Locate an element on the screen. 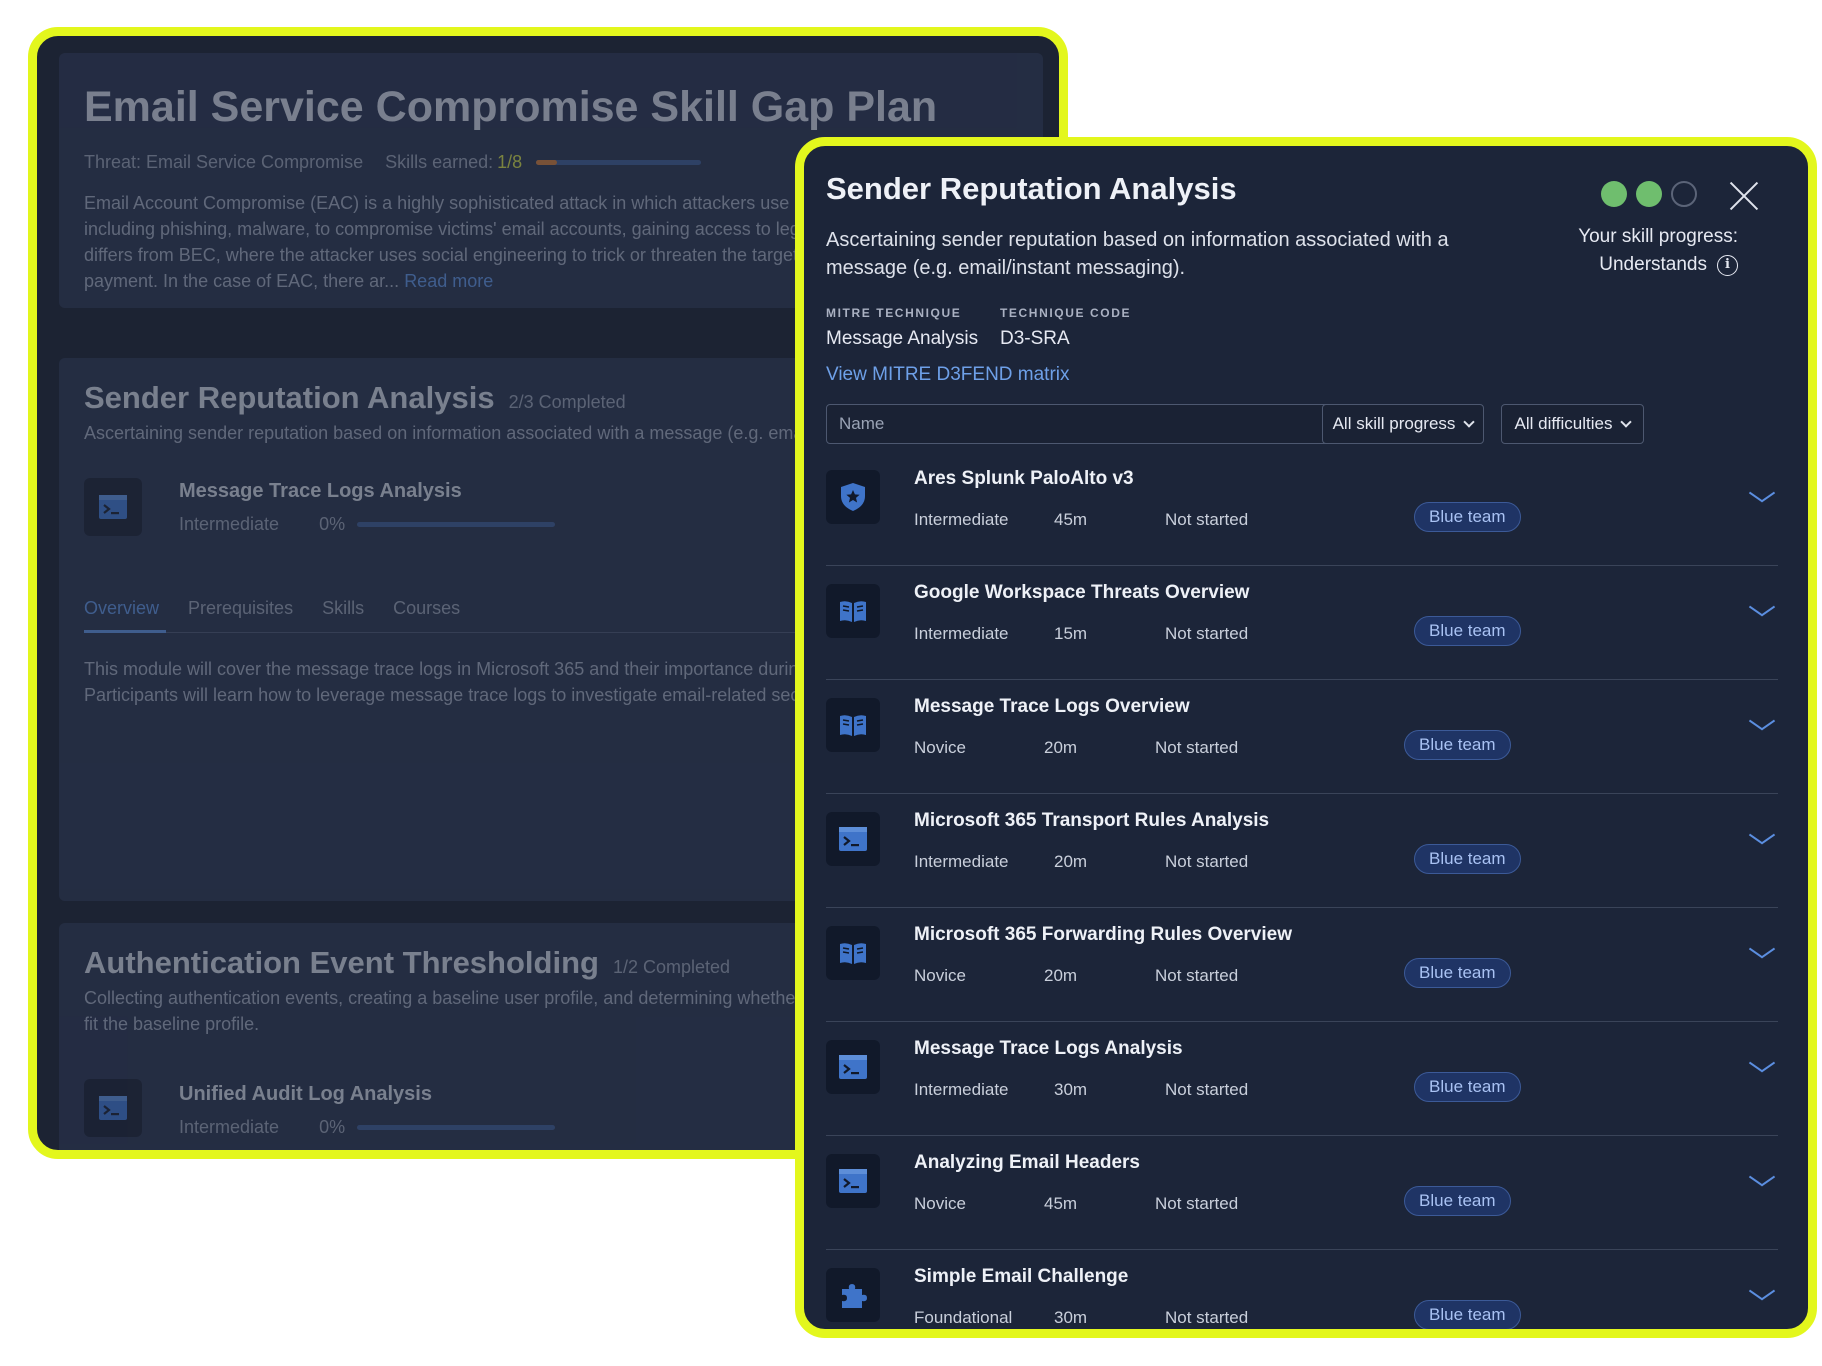 Image resolution: width=1822 pixels, height=1366 pixels. mitre-technique-label: MITRE TECHNIQUE is located at coordinates (894, 313).